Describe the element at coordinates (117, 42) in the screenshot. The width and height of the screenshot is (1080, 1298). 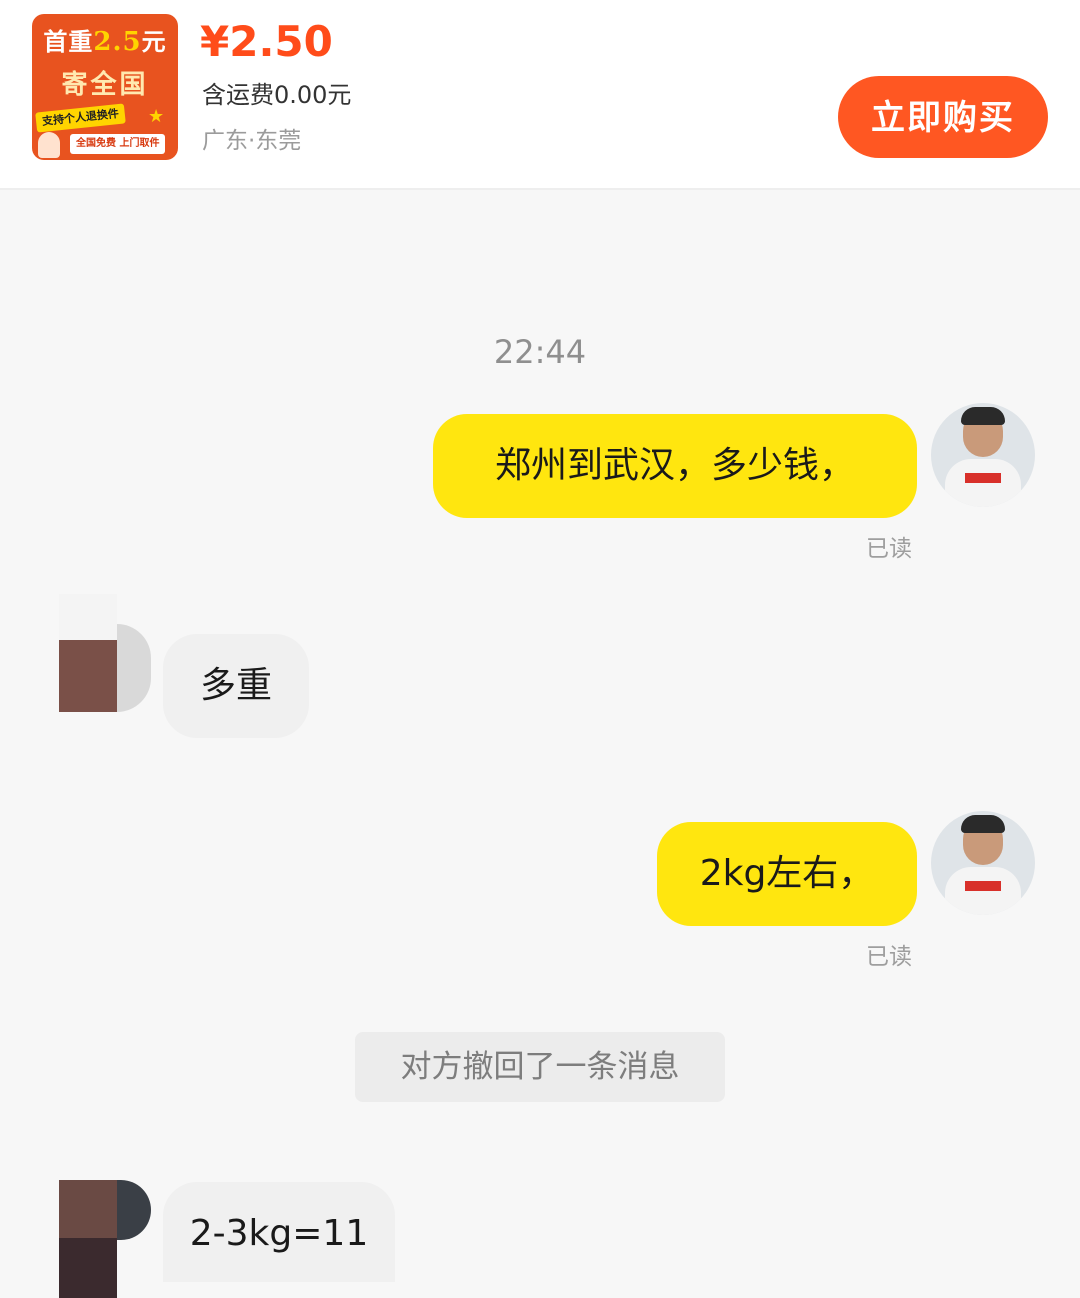
I see `thumbnail-text-b: 2.5` at that location.